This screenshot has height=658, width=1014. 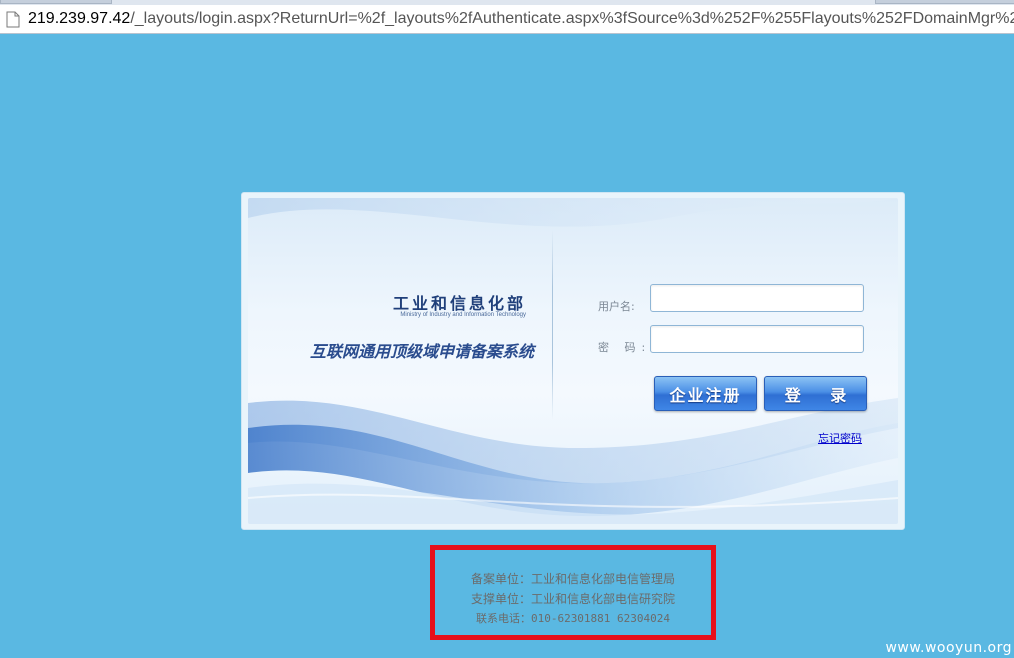 What do you see at coordinates (705, 393) in the screenshot?
I see `register-button: 企业注册` at bounding box center [705, 393].